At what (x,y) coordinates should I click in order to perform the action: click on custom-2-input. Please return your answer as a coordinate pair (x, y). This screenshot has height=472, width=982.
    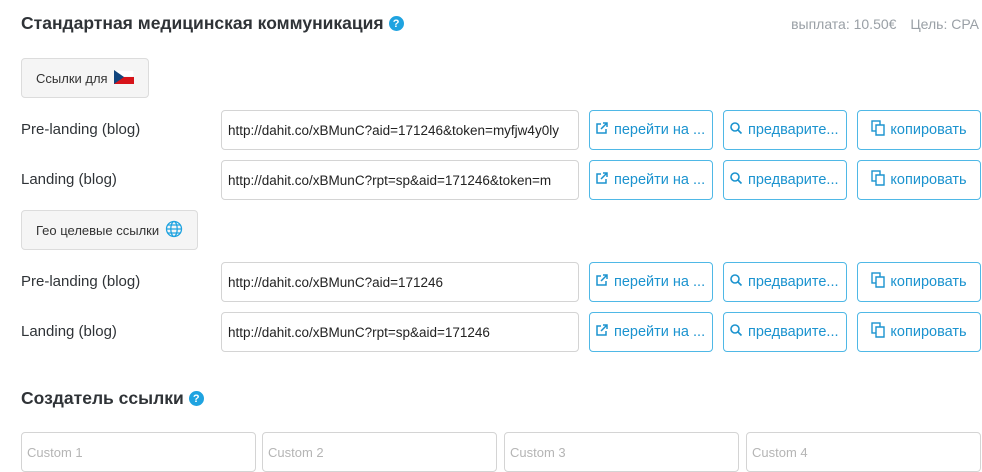
    Looking at the image, I should click on (379, 452).